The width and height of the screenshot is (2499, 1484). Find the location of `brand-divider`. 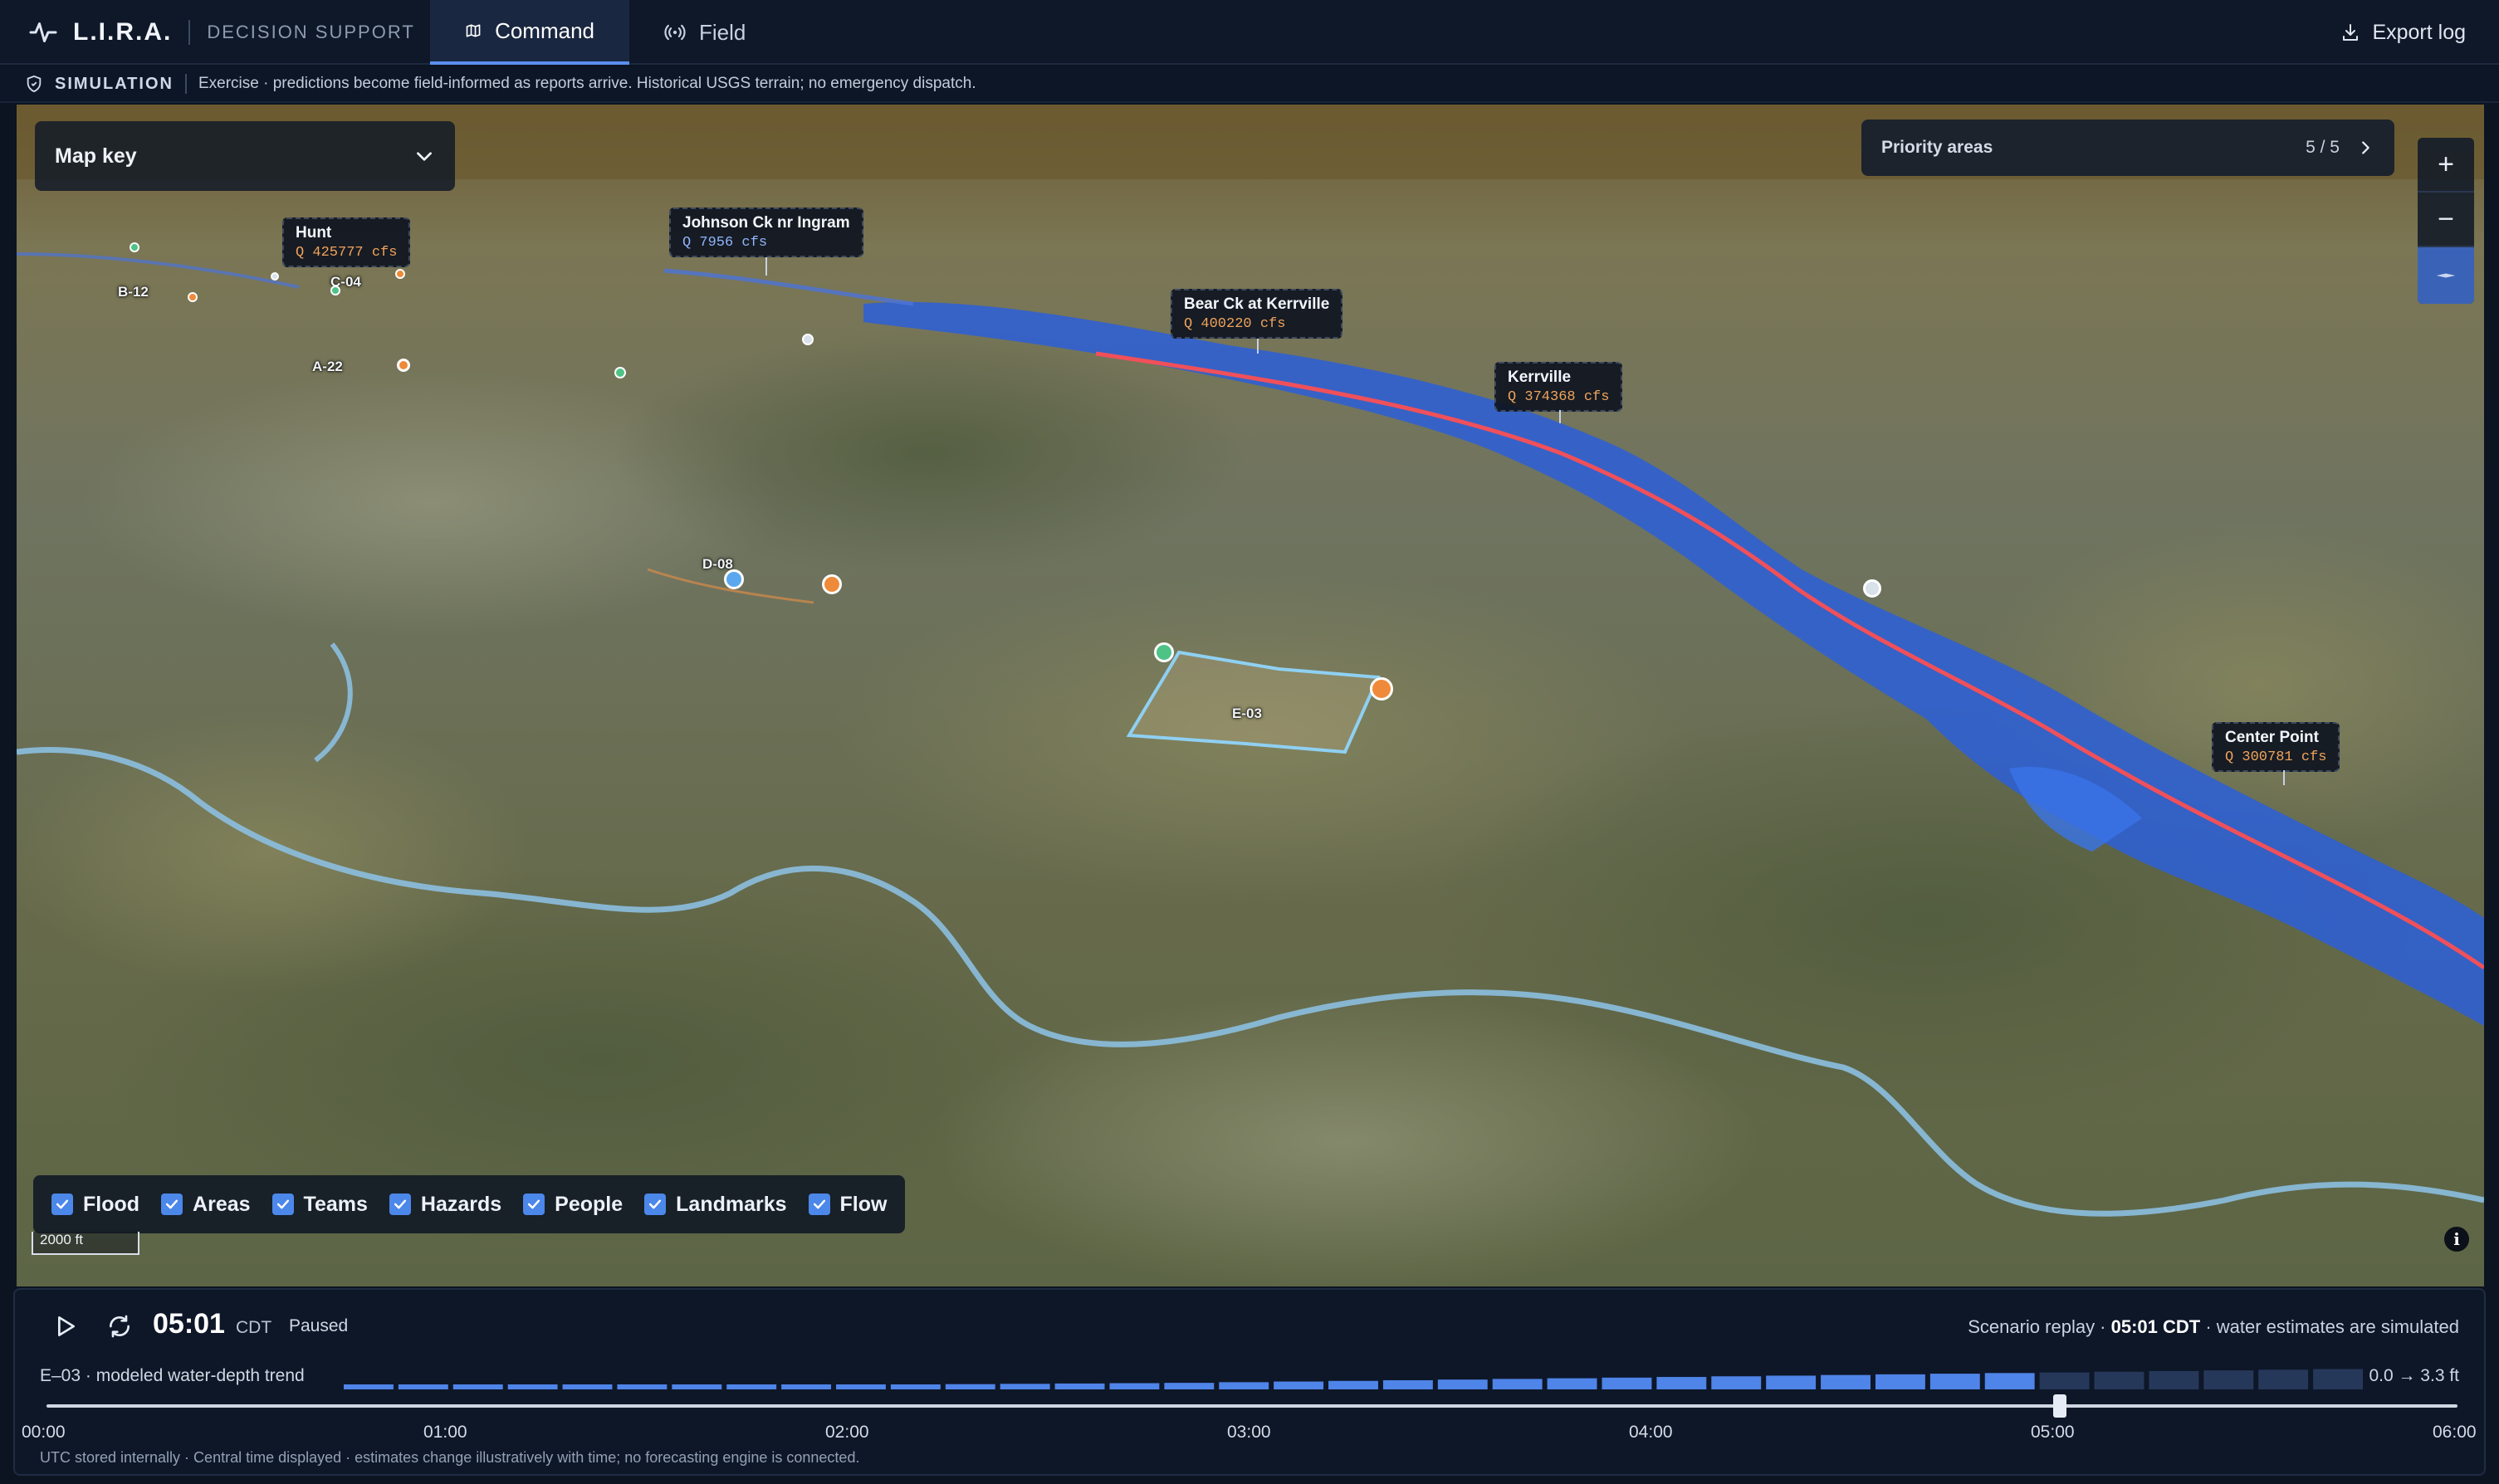

brand-divider is located at coordinates (189, 32).